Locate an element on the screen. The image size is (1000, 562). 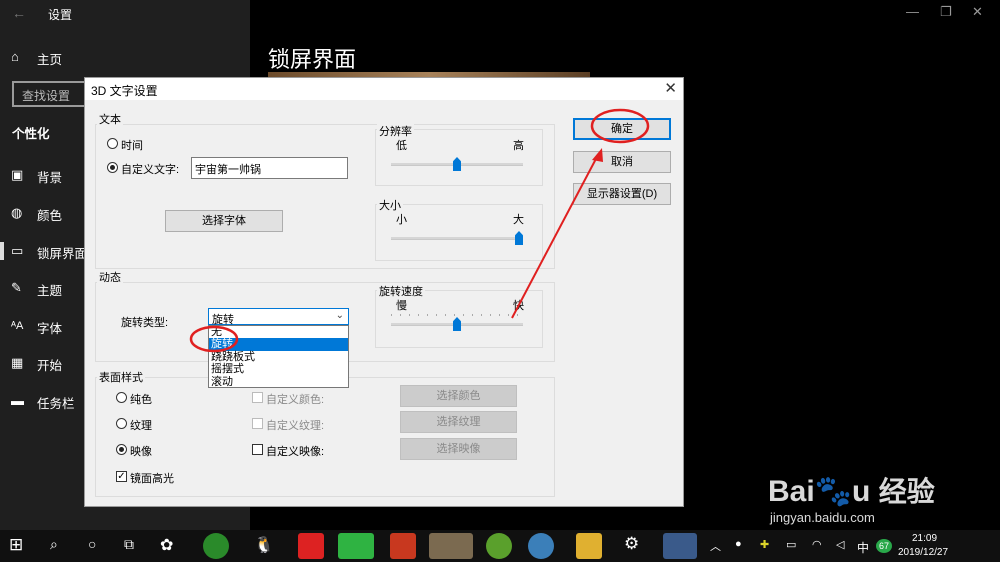
task-view-icon: ⧉ is located at coordinates (129, 544).